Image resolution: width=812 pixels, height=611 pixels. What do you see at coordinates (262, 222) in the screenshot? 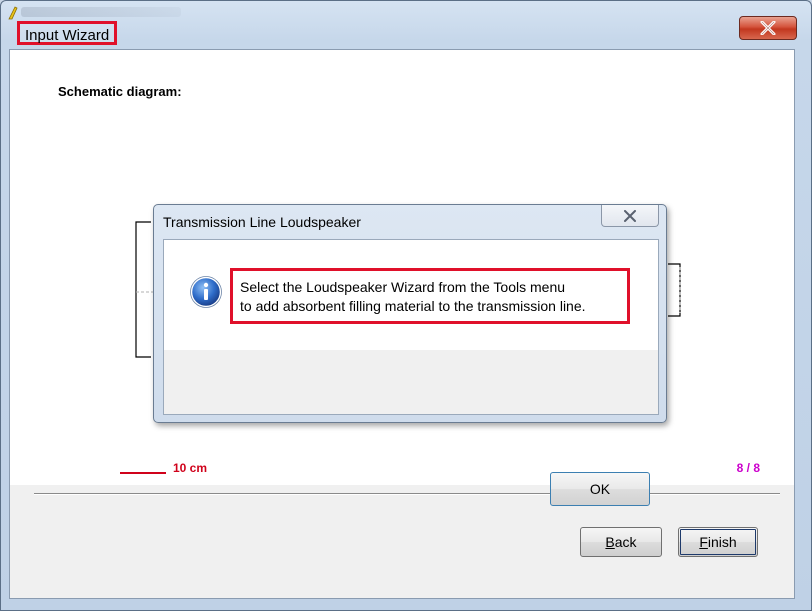
I see `dialog-title: Transmission Line Loudspeaker` at bounding box center [262, 222].